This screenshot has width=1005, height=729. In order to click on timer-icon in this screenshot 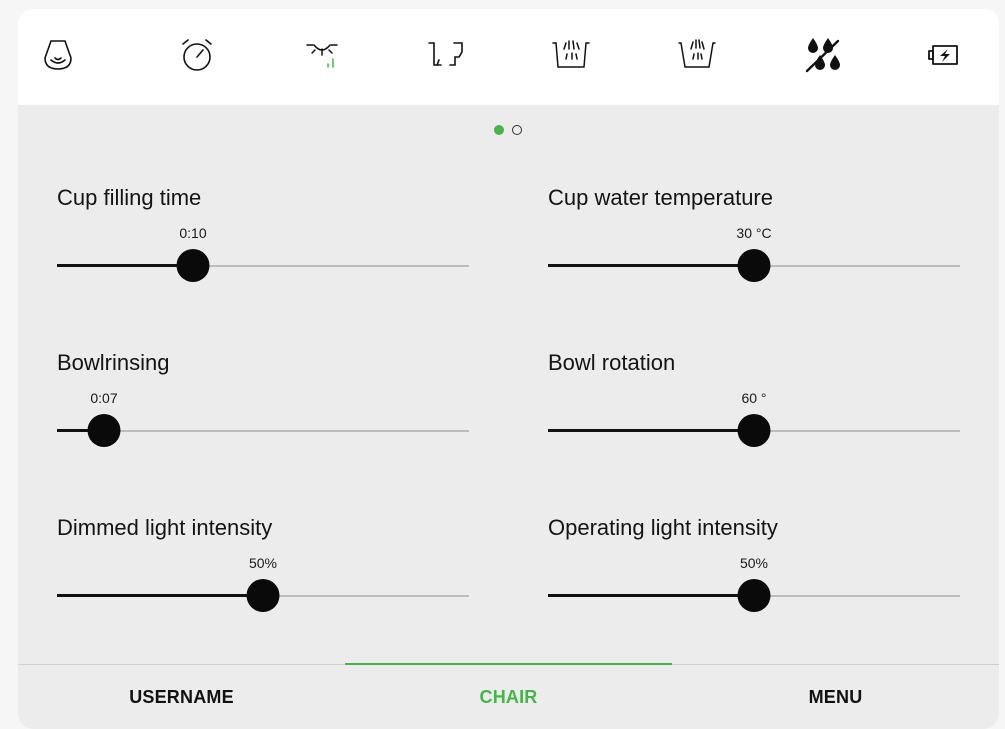, I will do `click(197, 55)`.